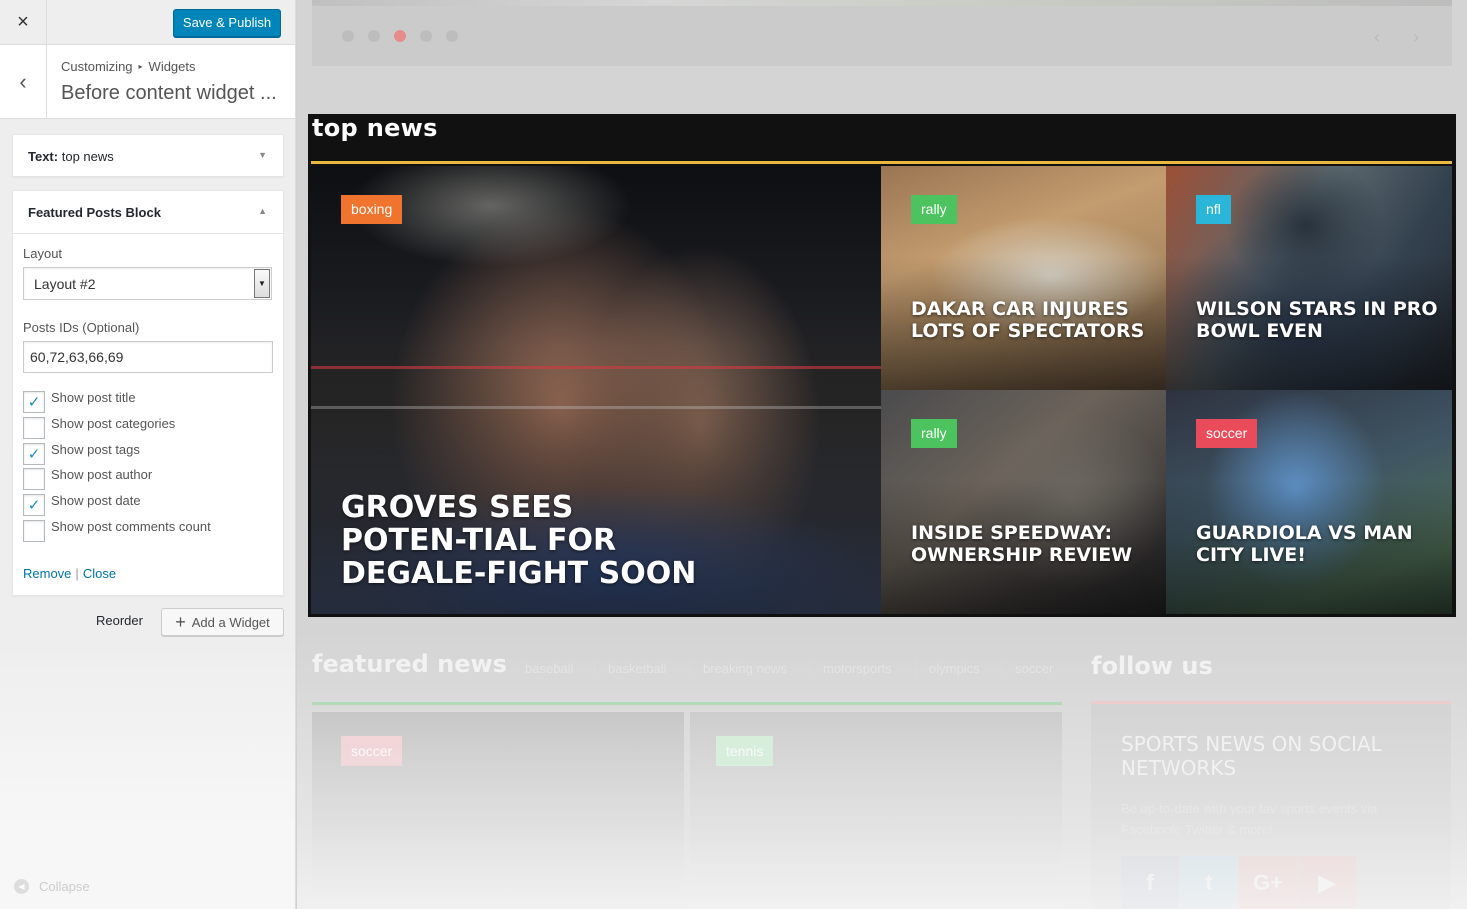 The height and width of the screenshot is (909, 1467). What do you see at coordinates (1309, 278) in the screenshot?
I see `news-tile: nfl Wilson stars in Pro Bowl even` at bounding box center [1309, 278].